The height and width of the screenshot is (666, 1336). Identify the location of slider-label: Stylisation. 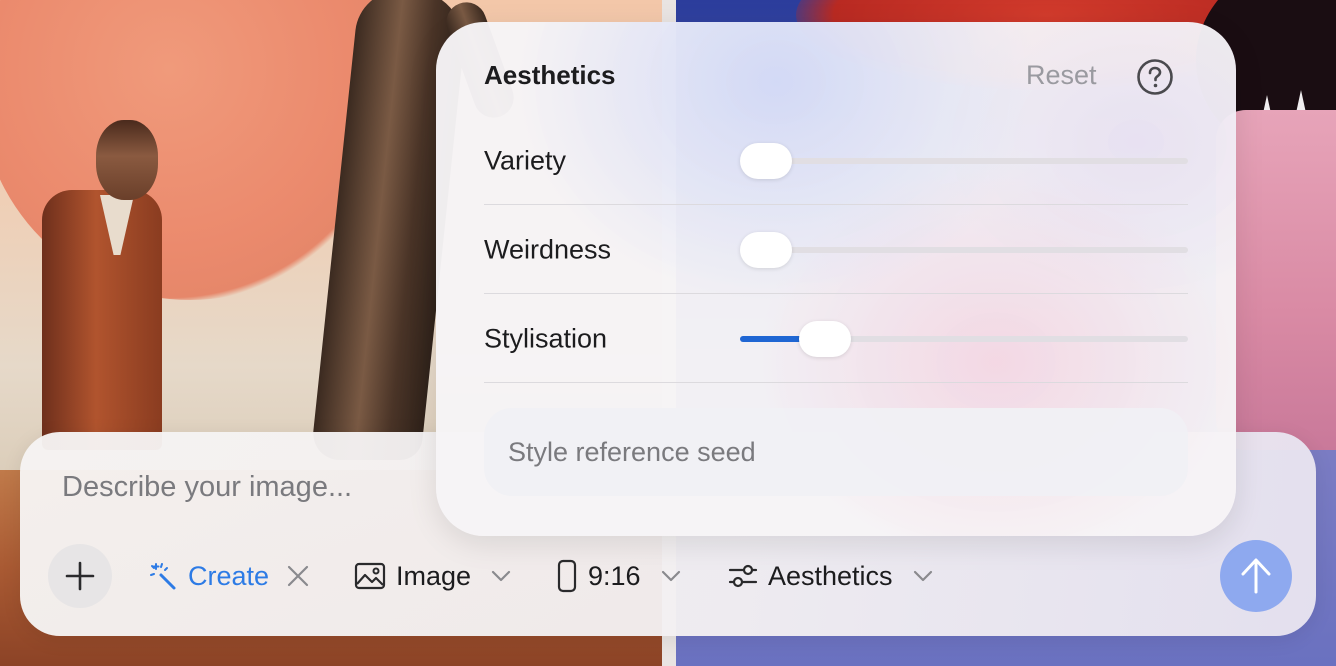
(546, 338).